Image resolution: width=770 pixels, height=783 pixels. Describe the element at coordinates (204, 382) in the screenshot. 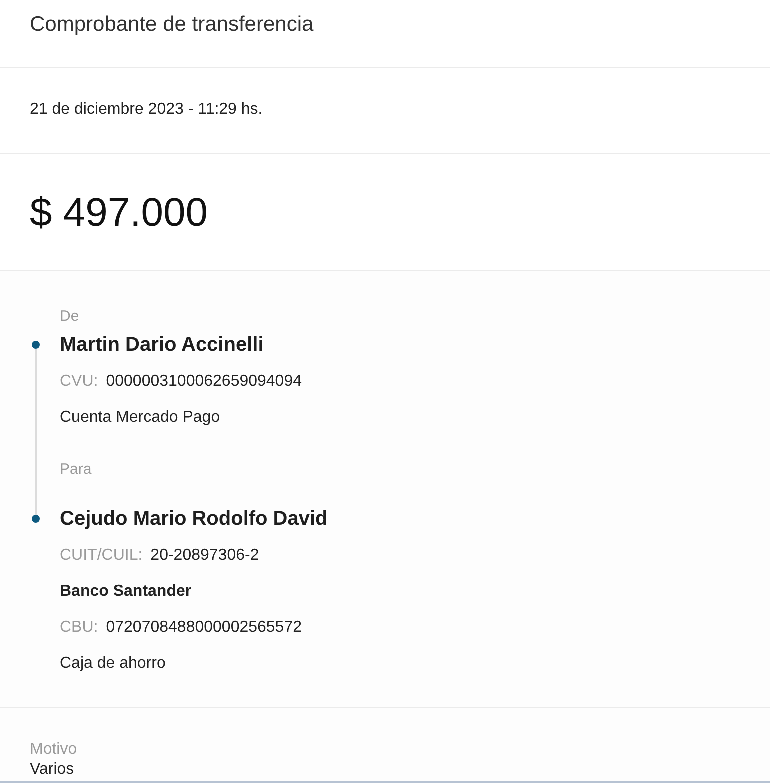

I see `field-value: 0000003100062659094094` at that location.